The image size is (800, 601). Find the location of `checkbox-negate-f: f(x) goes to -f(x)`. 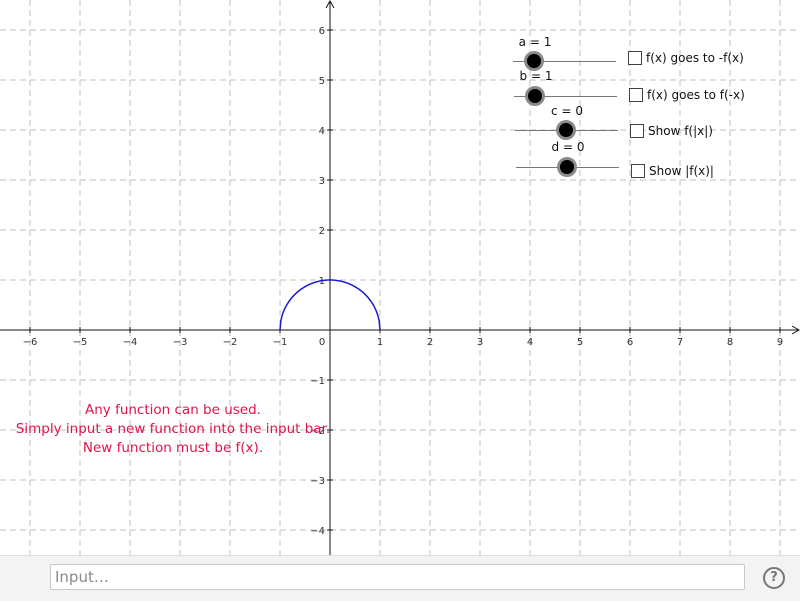

checkbox-negate-f: f(x) goes to -f(x) is located at coordinates (686, 58).